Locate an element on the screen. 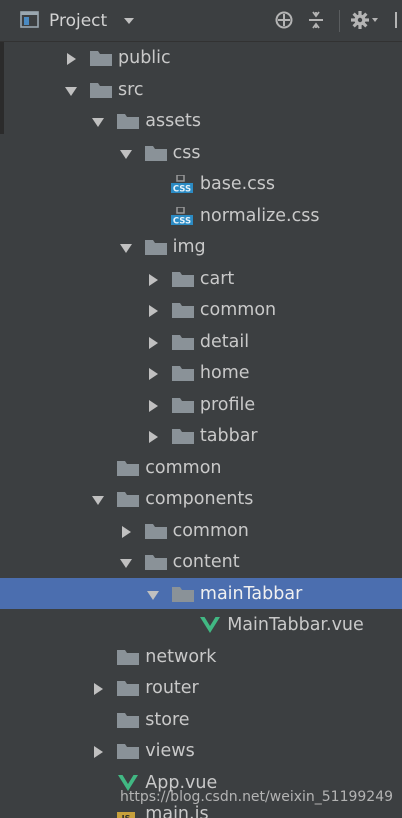 Image resolution: width=402 pixels, height=818 pixels. tree-item-img-common: common is located at coordinates (201, 310).